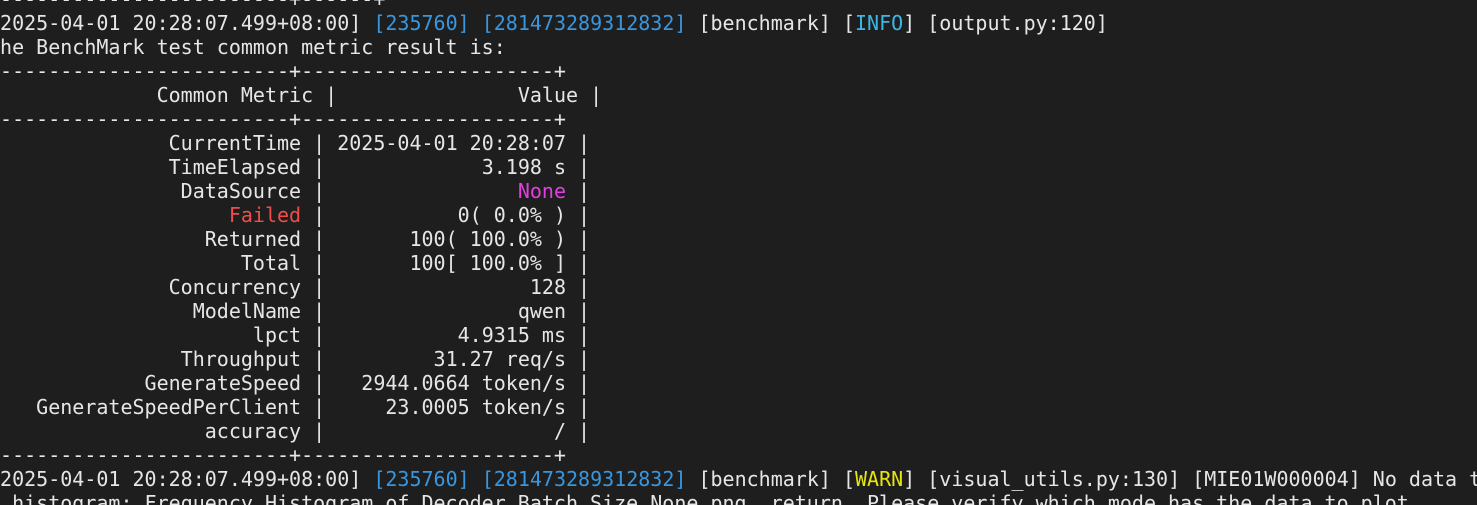 This screenshot has width=1477, height=505. Describe the element at coordinates (151, 191) in the screenshot. I see `row-metric: DataSource` at that location.